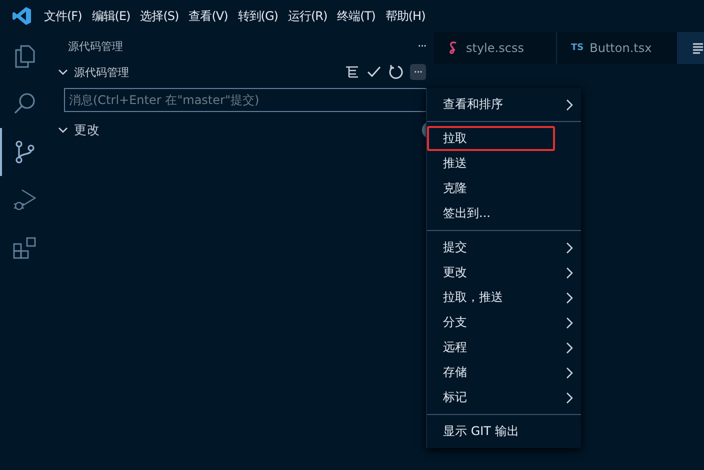 The image size is (704, 470). What do you see at coordinates (308, 16) in the screenshot?
I see `menu-bar-item: 运行(R)` at bounding box center [308, 16].